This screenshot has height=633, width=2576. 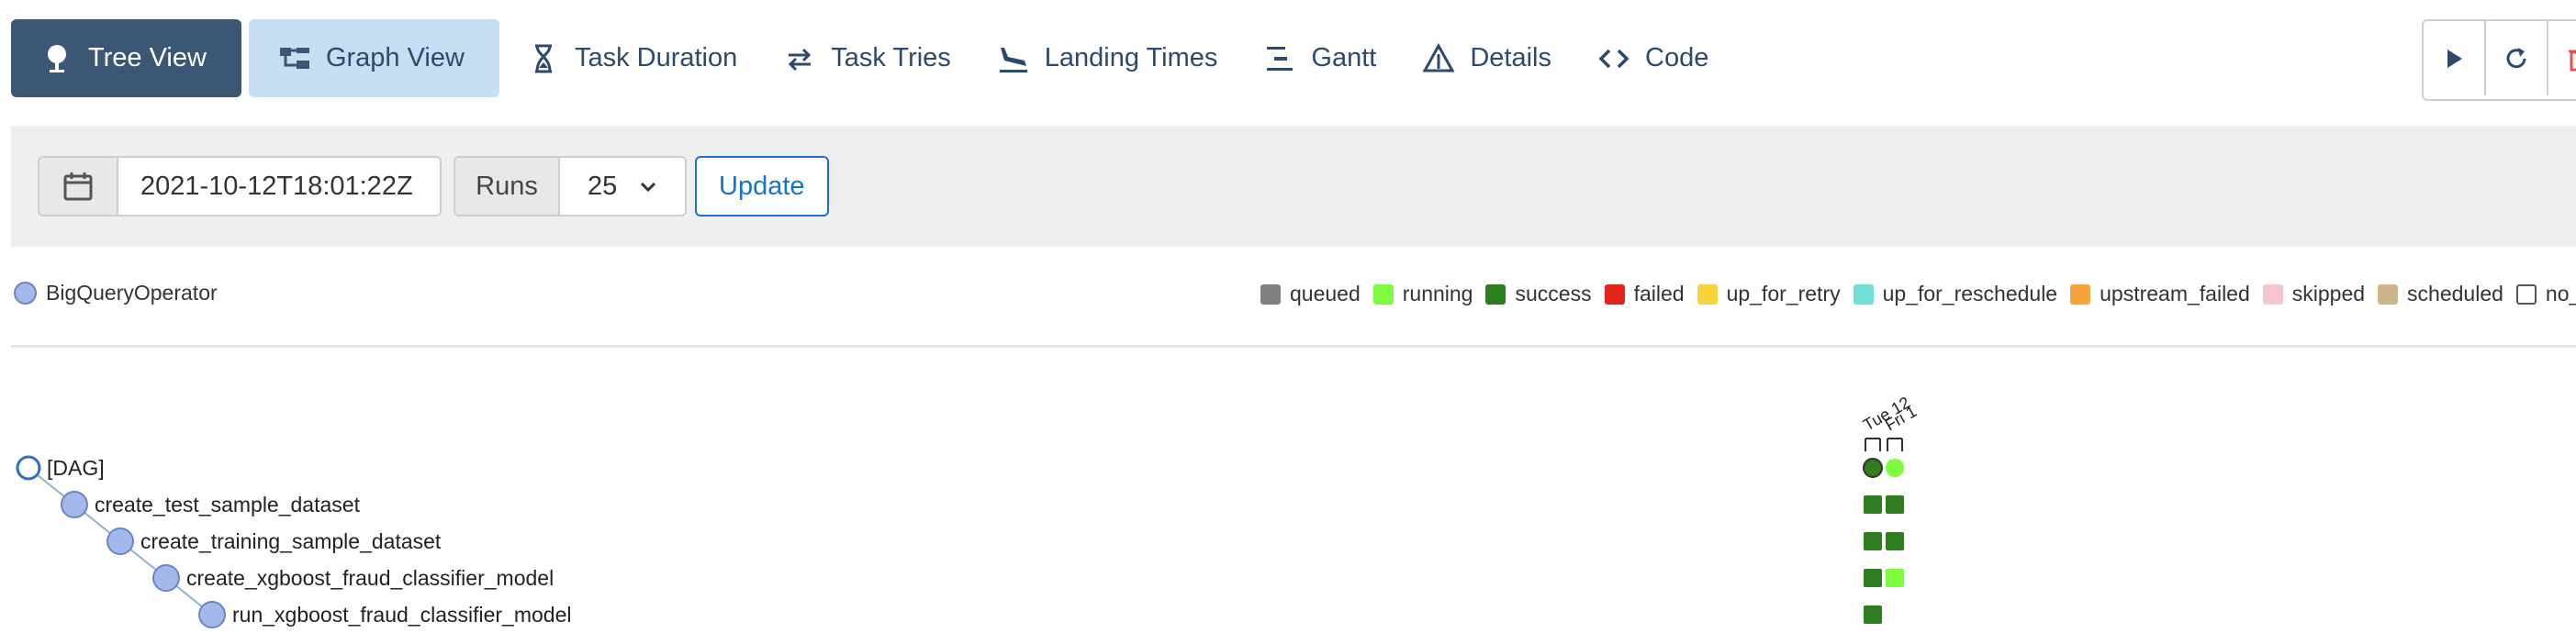 What do you see at coordinates (28, 468) in the screenshot?
I see `dag-node` at bounding box center [28, 468].